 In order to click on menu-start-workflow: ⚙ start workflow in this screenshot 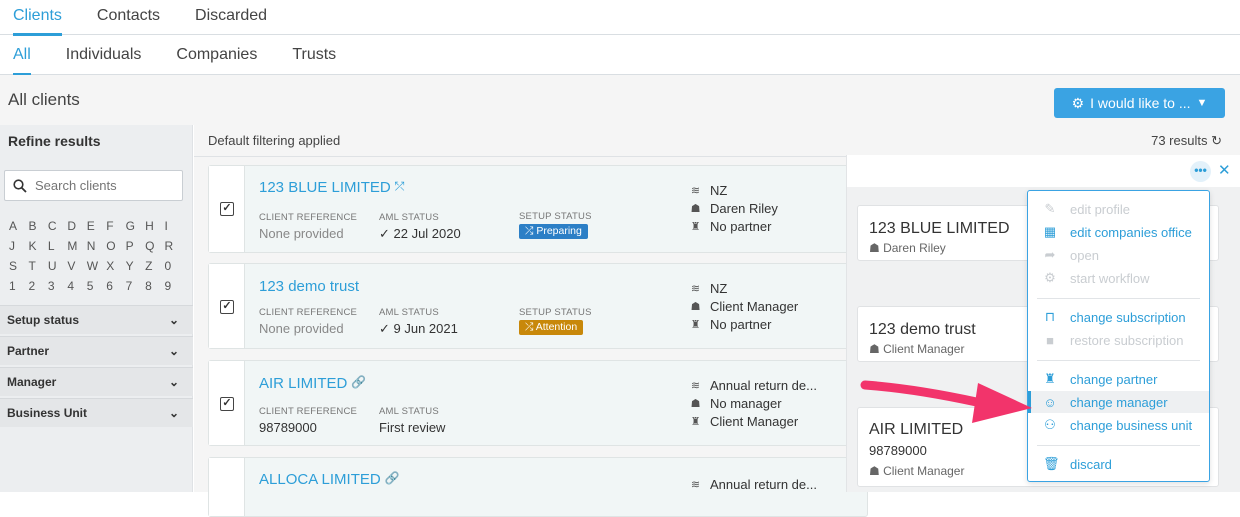, I will do `click(1118, 278)`.